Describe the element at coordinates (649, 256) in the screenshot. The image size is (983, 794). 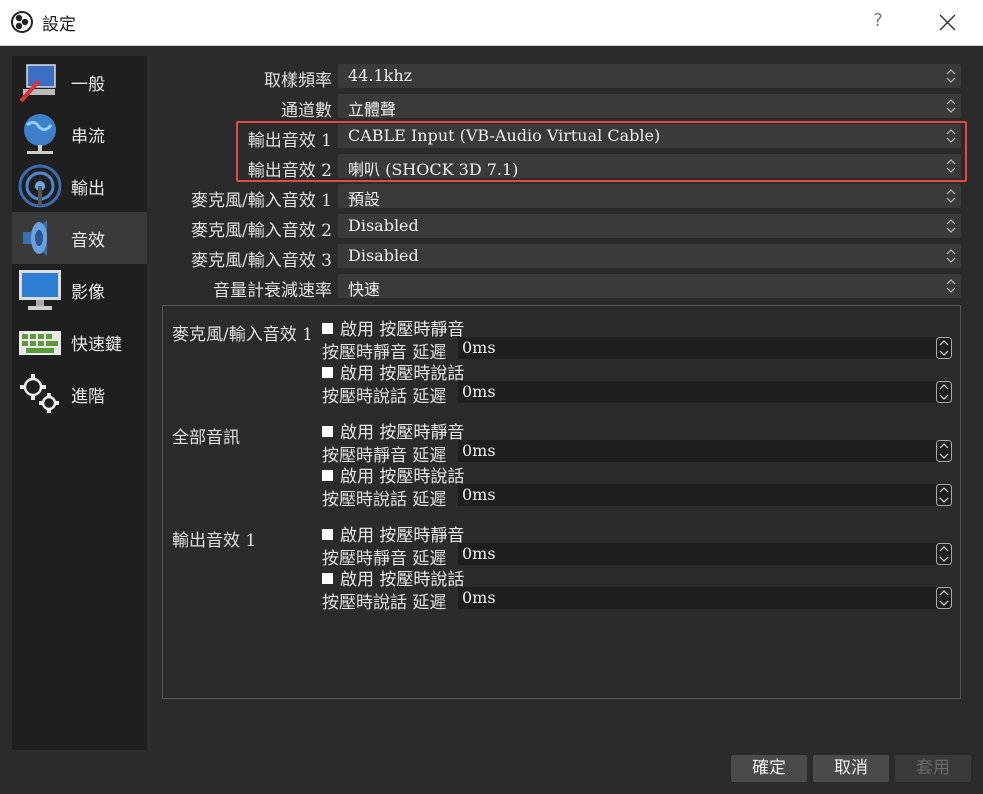
I see `mic-aux-3-select: Disabled` at that location.